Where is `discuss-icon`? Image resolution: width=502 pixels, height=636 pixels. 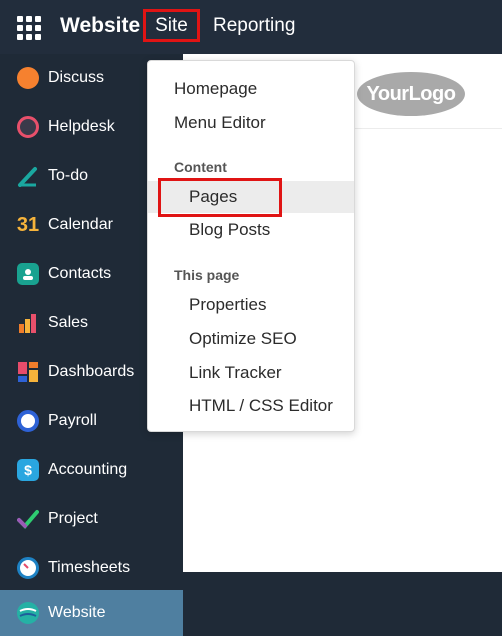
discuss-icon is located at coordinates (28, 78).